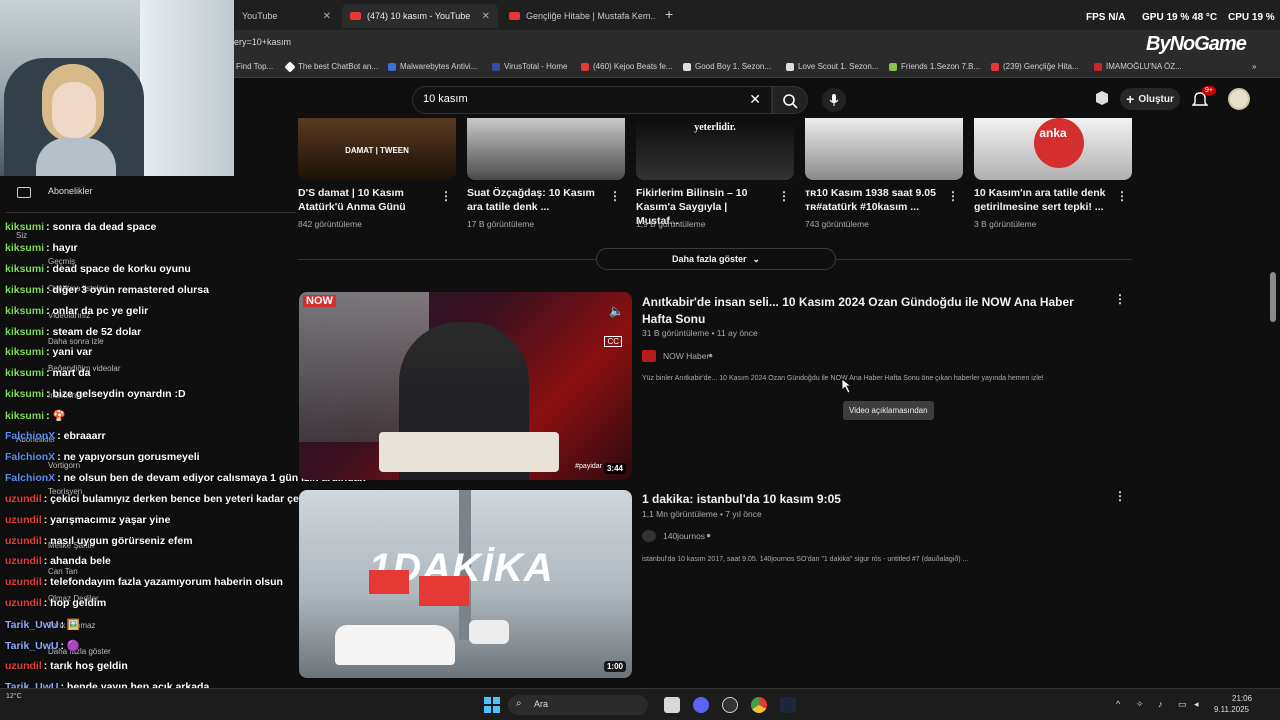 This screenshot has width=1280, height=720. Describe the element at coordinates (701, 705) in the screenshot. I see `discord-icon` at that location.